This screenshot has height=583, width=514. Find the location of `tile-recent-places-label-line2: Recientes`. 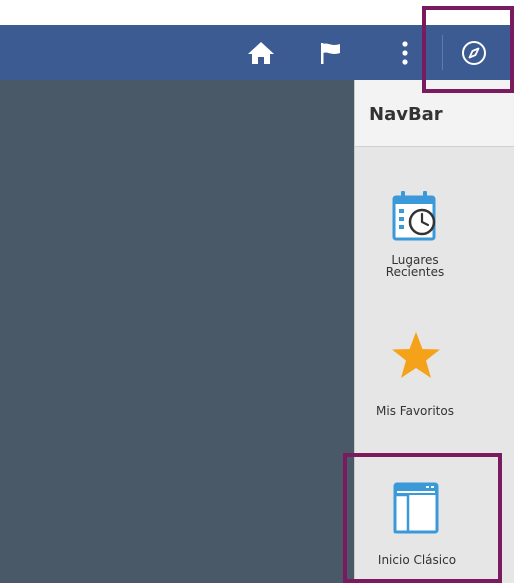

tile-recent-places-label-line2: Recientes is located at coordinates (415, 272).